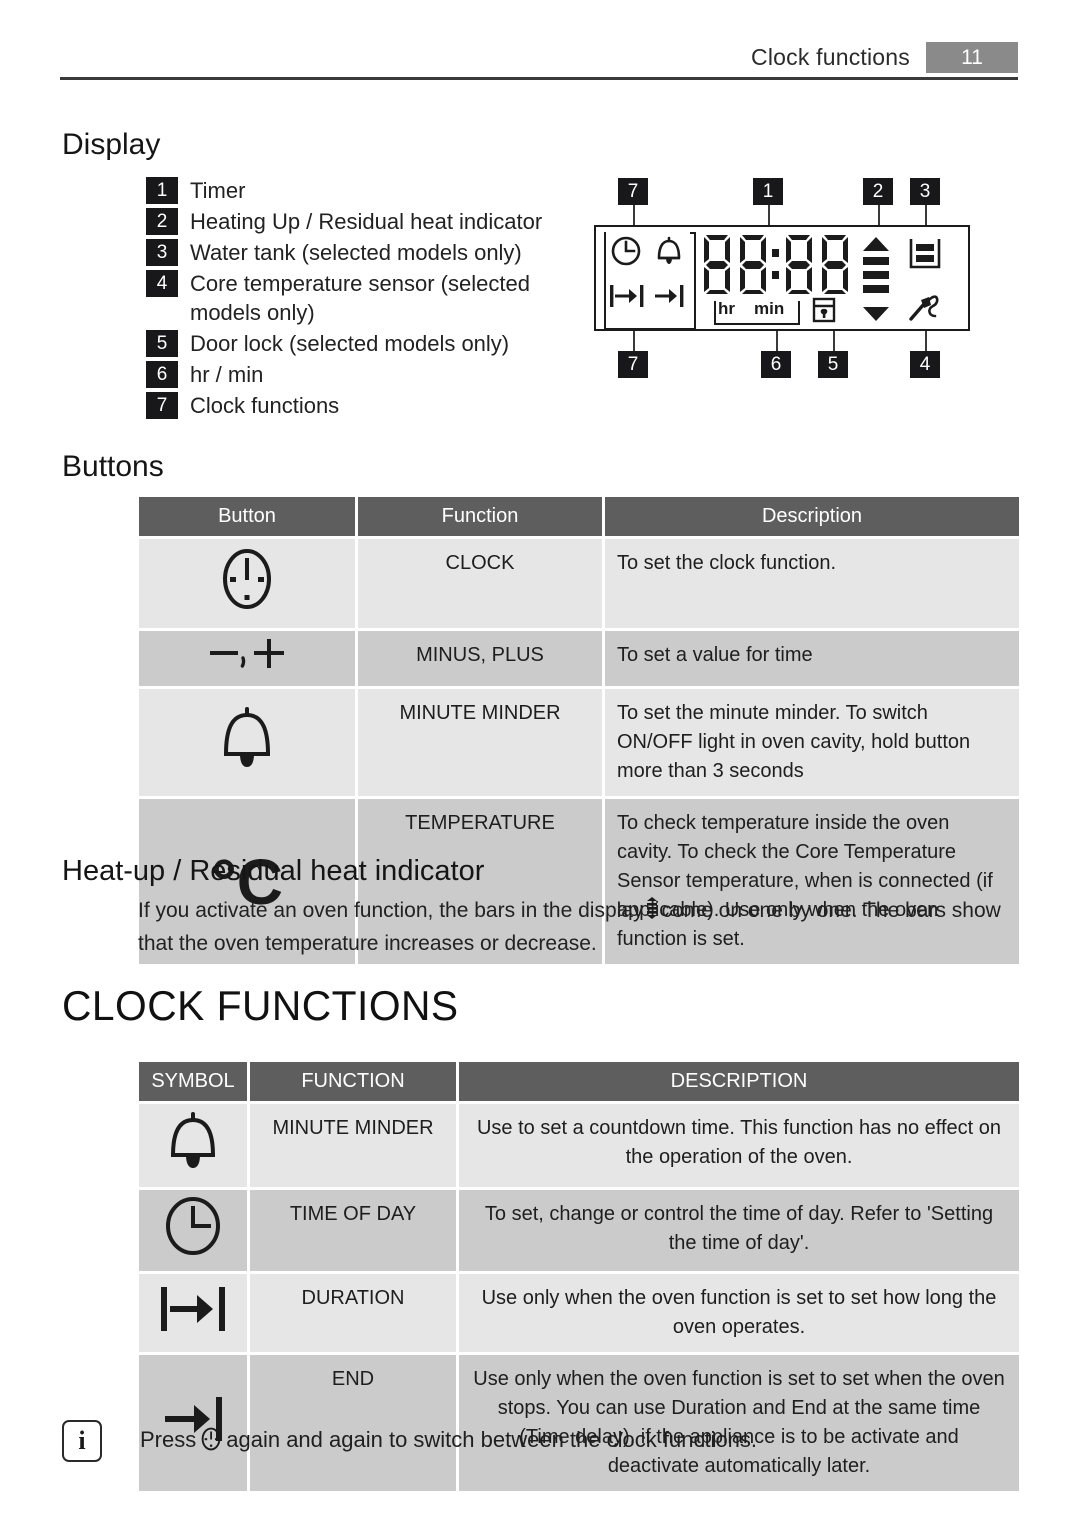 This screenshot has width=1080, height=1529. Describe the element at coordinates (972, 57) in the screenshot. I see `page-number: 11` at that location.